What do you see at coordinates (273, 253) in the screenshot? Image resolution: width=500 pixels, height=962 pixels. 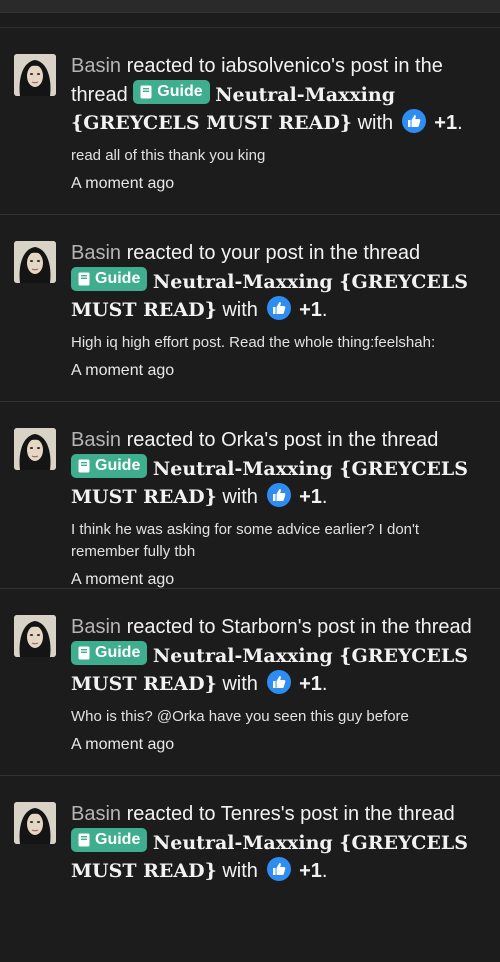 I see `alert-action: reacted to your post in the thread` at bounding box center [273, 253].